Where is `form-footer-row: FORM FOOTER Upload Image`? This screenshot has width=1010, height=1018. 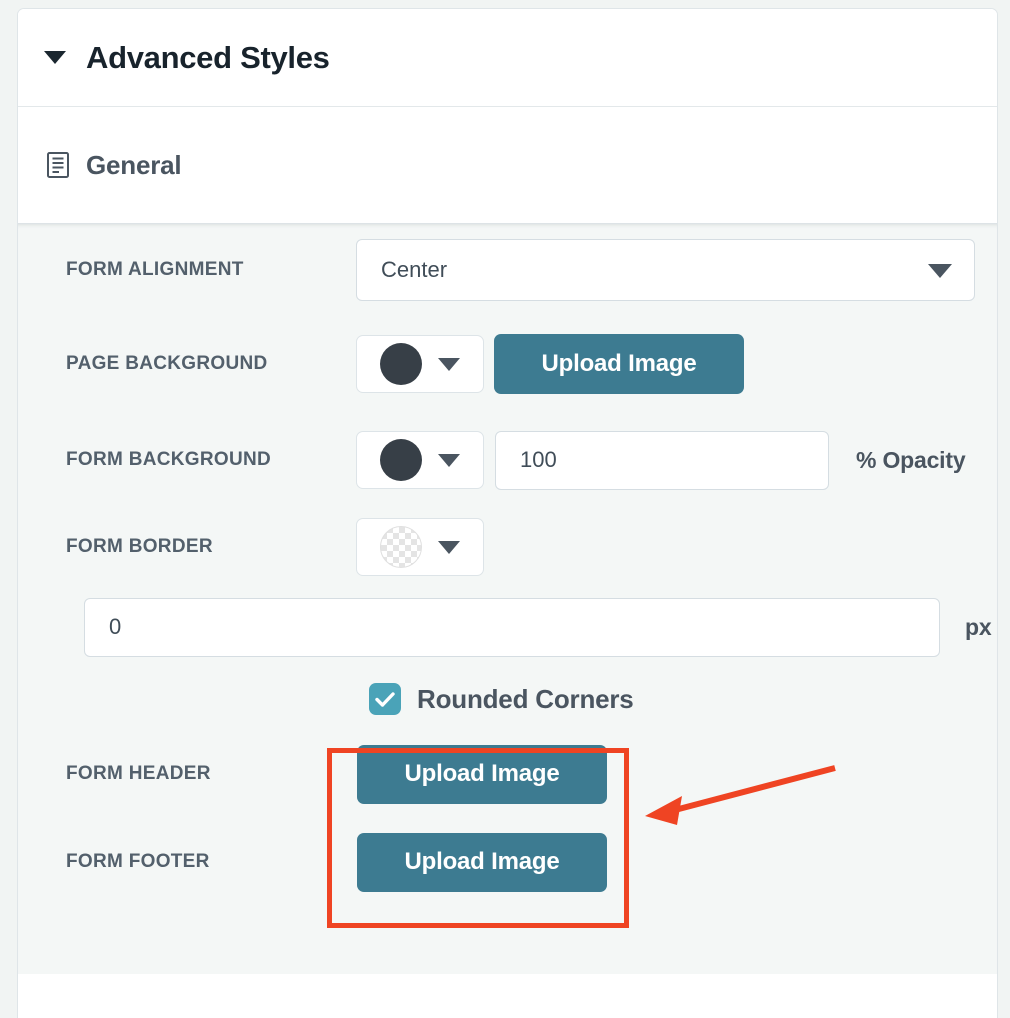
form-footer-row: FORM FOOTER Upload Image is located at coordinates (507, 862).